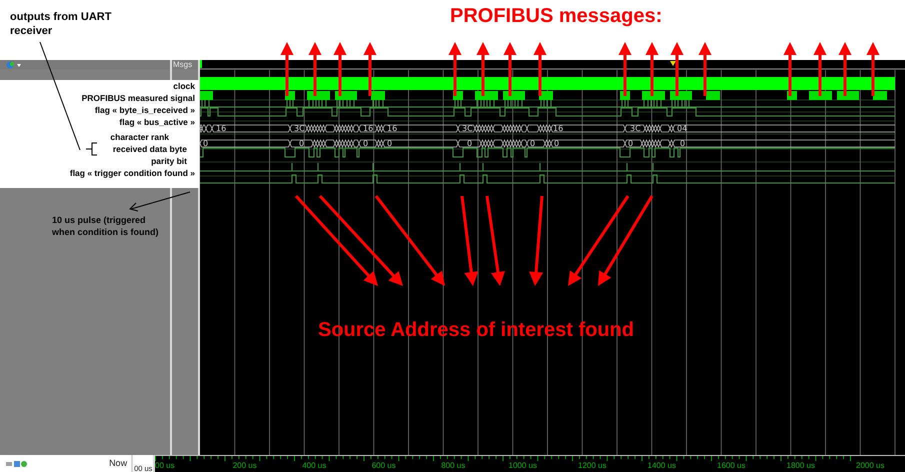  I want to click on time-label: 400 us, so click(314, 466).